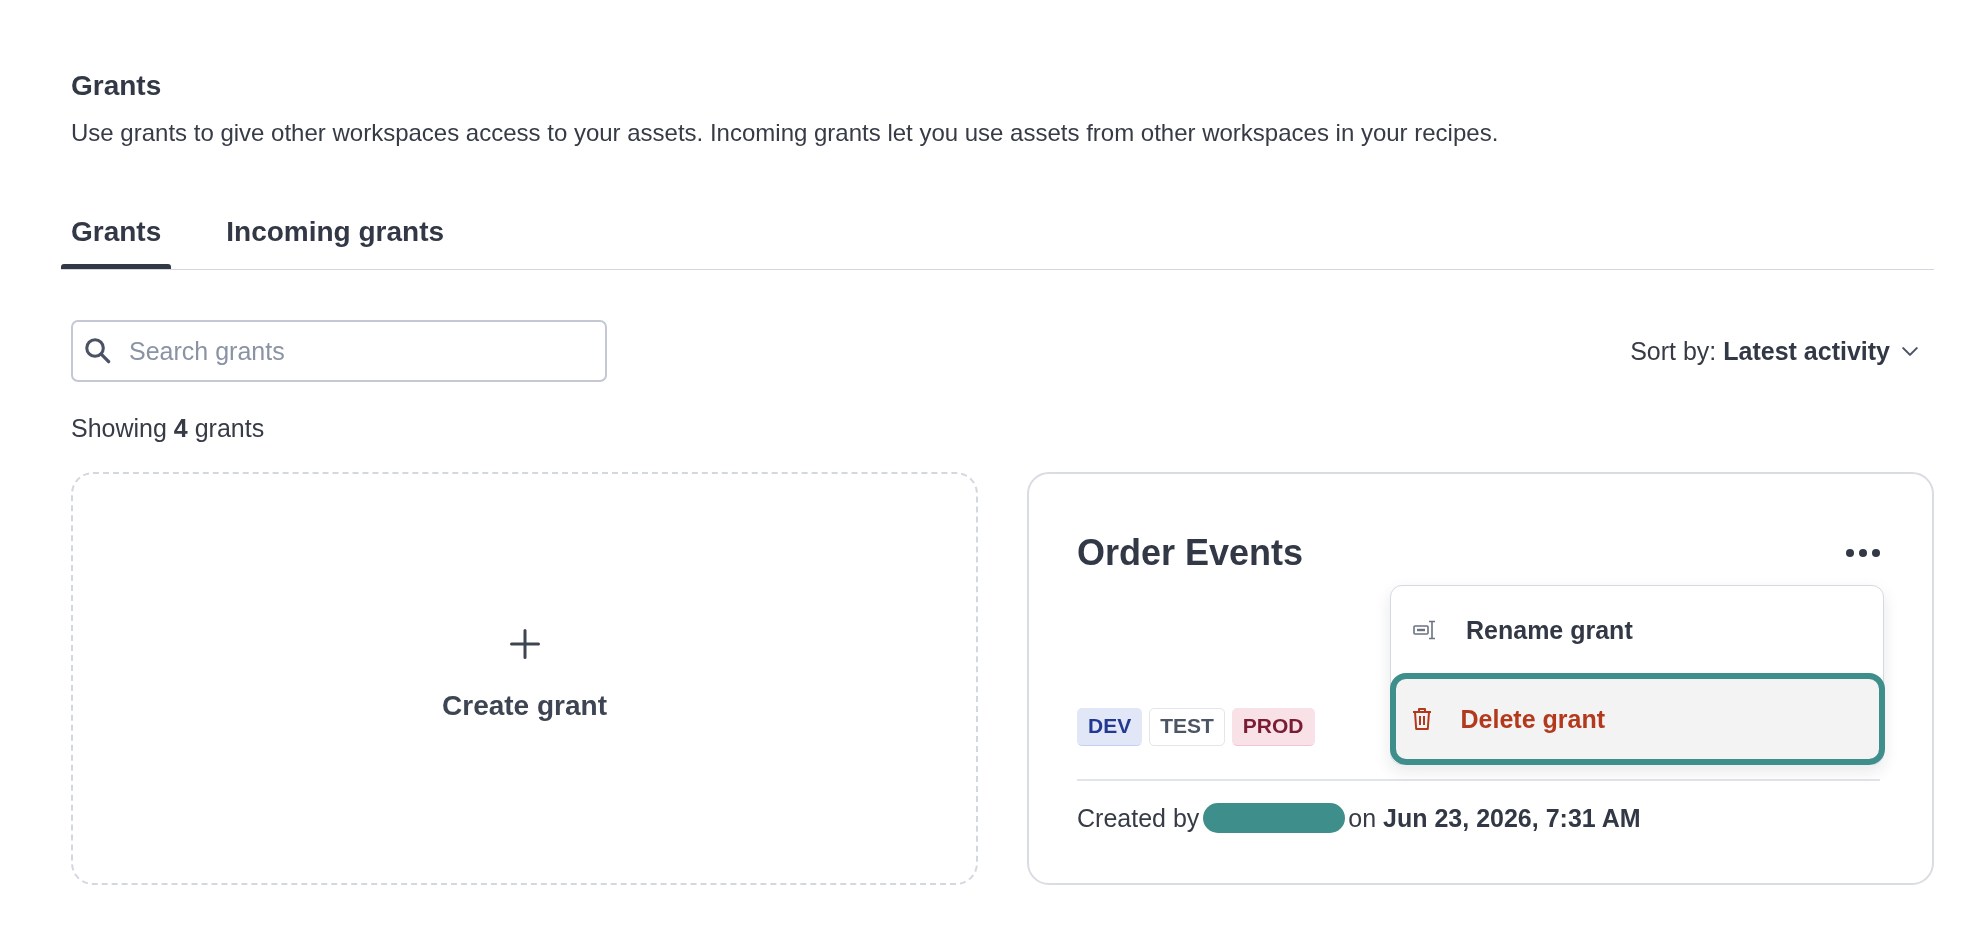 The width and height of the screenshot is (1988, 928). What do you see at coordinates (1187, 727) in the screenshot?
I see `environment-tag: TEST` at bounding box center [1187, 727].